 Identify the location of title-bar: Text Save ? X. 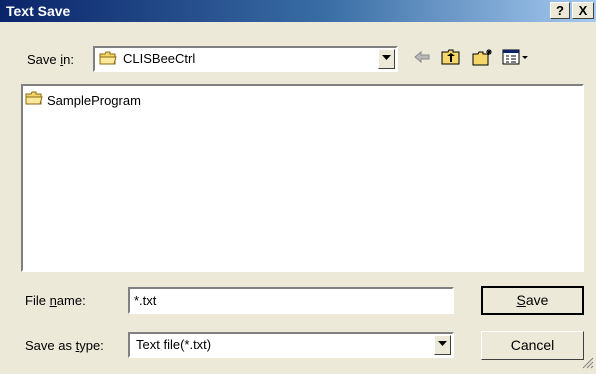
(298, 11).